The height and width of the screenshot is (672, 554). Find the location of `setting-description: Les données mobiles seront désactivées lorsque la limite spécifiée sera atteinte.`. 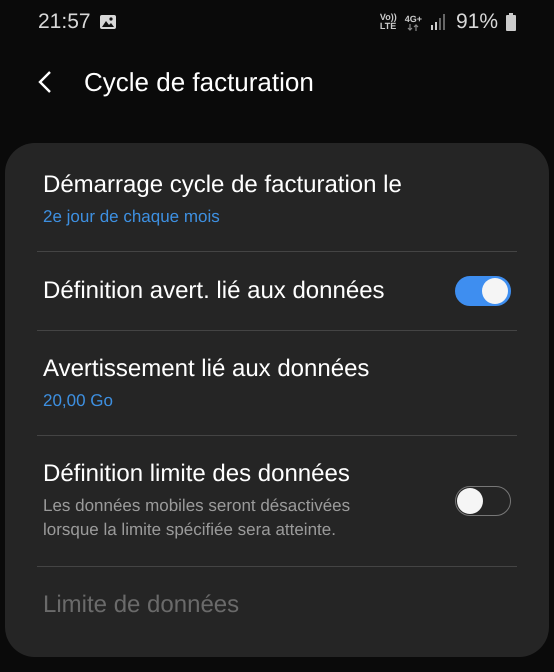

setting-description: Les données mobiles seront désactivées lorsque la limite spécifiée sera atteinte. is located at coordinates (197, 518).